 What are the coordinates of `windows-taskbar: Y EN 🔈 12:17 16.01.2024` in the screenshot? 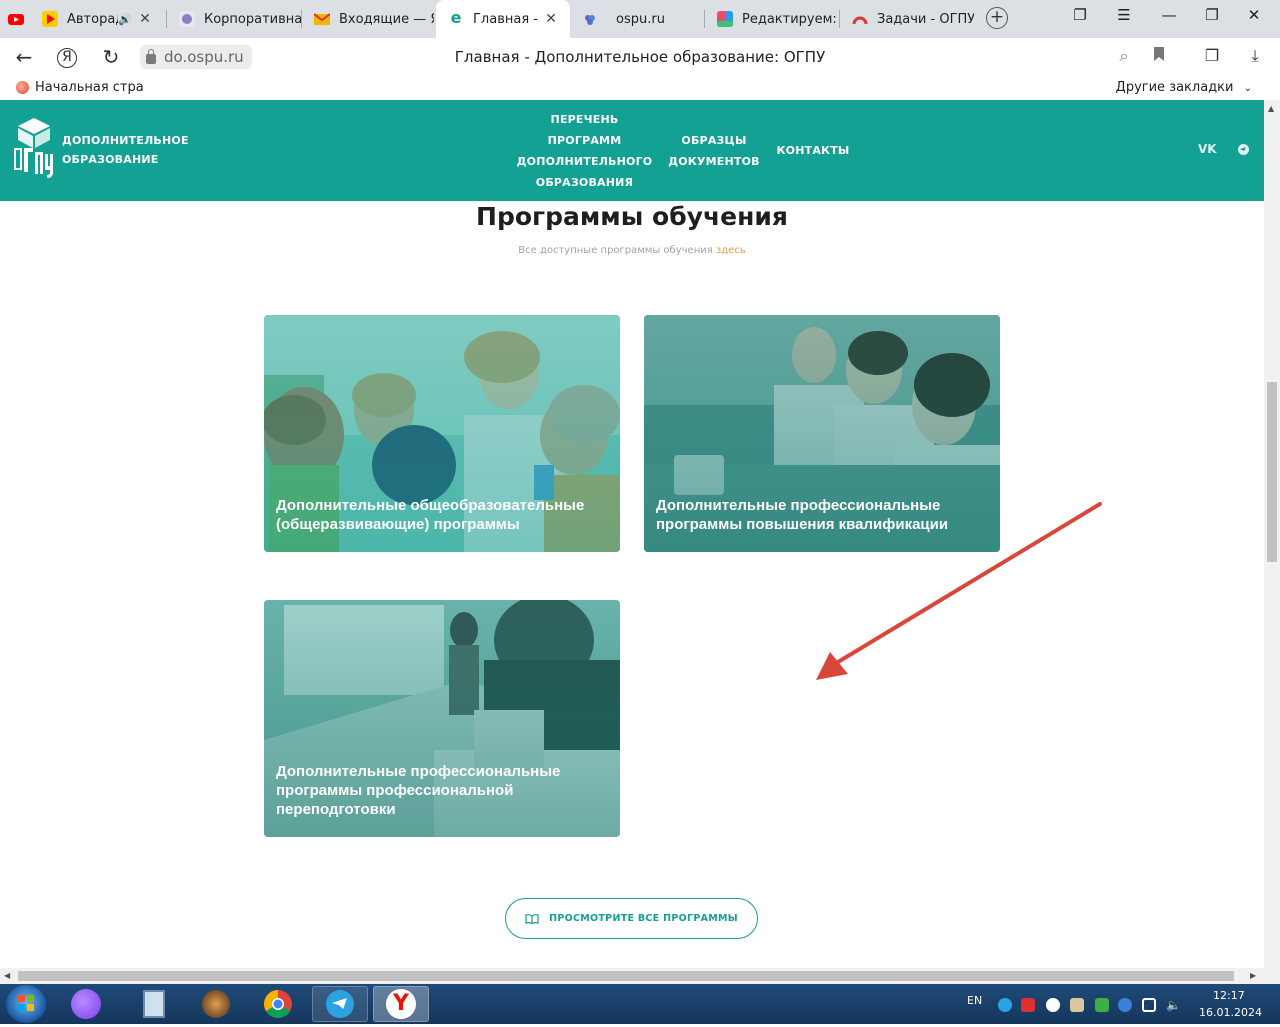 It's located at (640, 1004).